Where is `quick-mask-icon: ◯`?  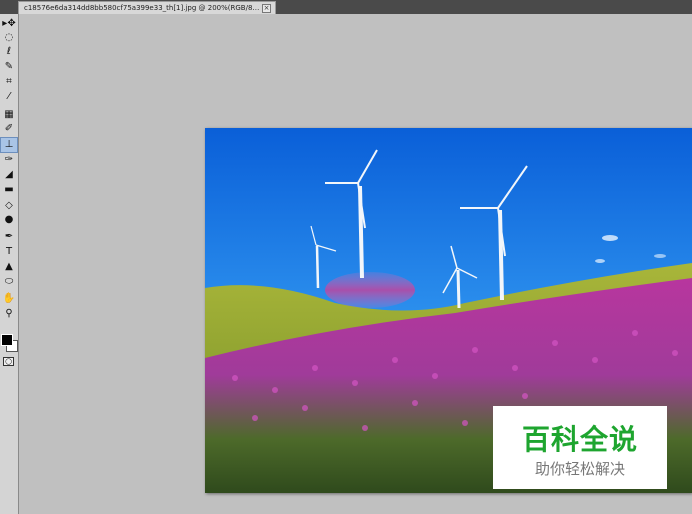
quick-mask-icon: ◯ is located at coordinates (8, 361).